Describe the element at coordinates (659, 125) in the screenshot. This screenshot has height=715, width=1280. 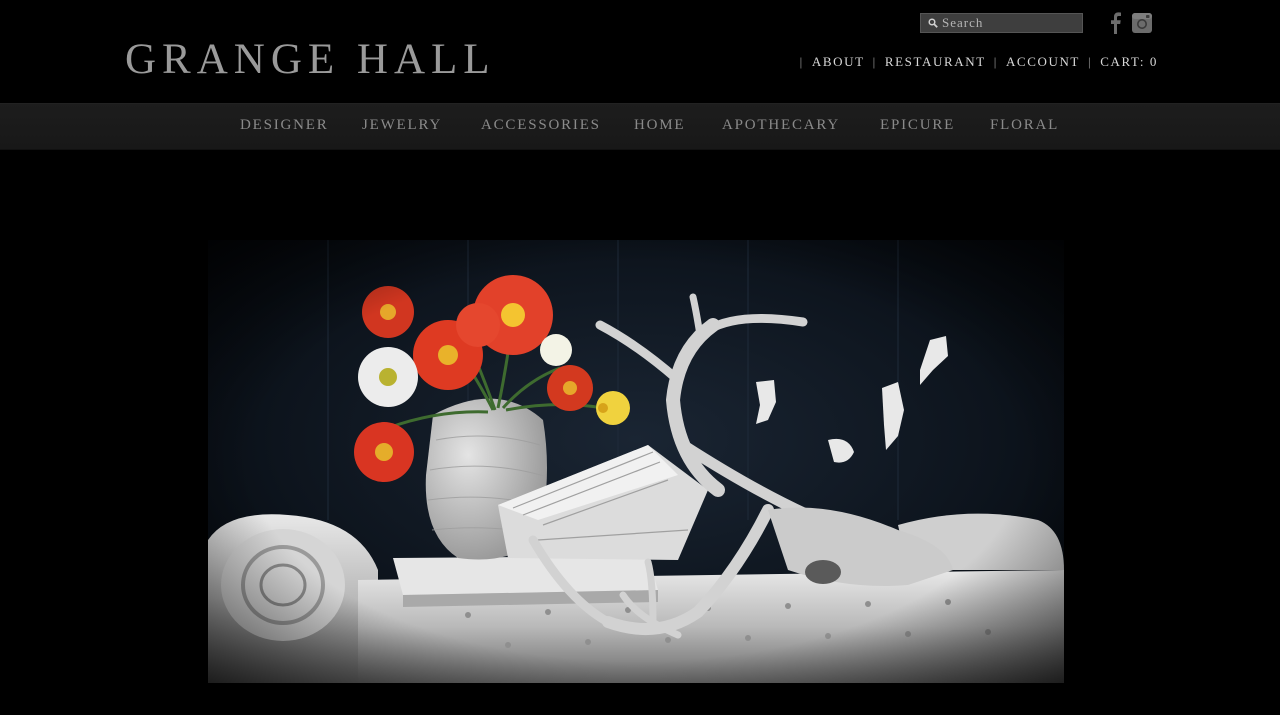
I see `category-home: HOME` at that location.